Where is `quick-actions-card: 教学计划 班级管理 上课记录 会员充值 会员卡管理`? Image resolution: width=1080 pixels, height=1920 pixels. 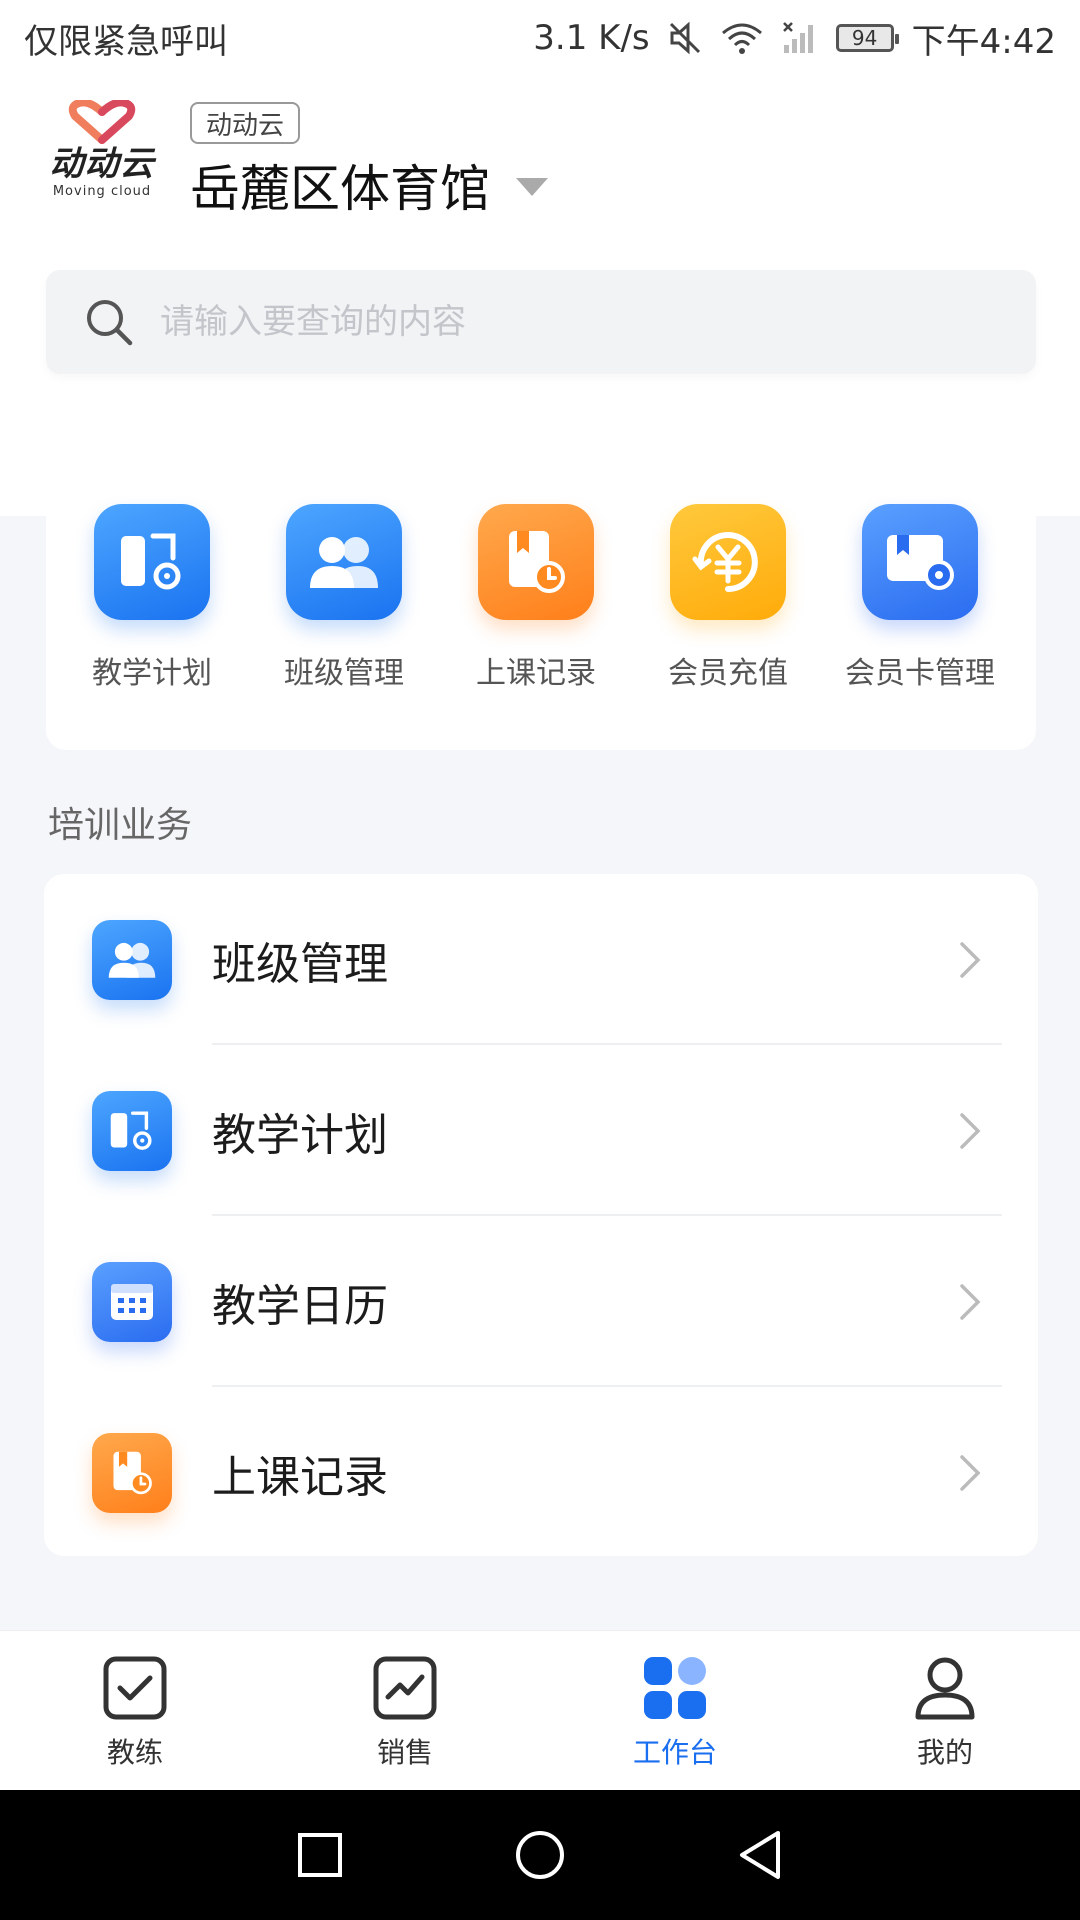
quick-actions-card: 教学计划 班级管理 上课记录 会员充值 会员卡管理 is located at coordinates (541, 605).